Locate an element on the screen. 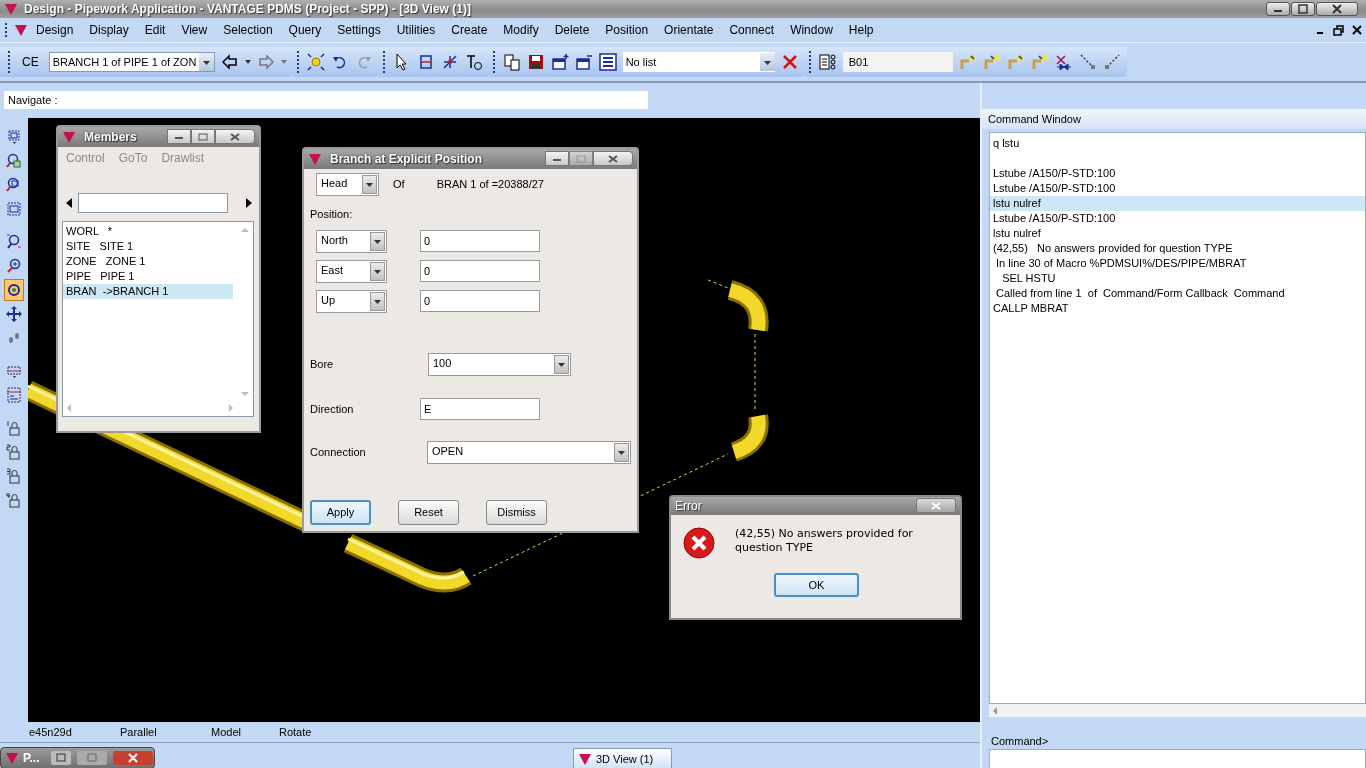  menu-item: Display is located at coordinates (109, 30).